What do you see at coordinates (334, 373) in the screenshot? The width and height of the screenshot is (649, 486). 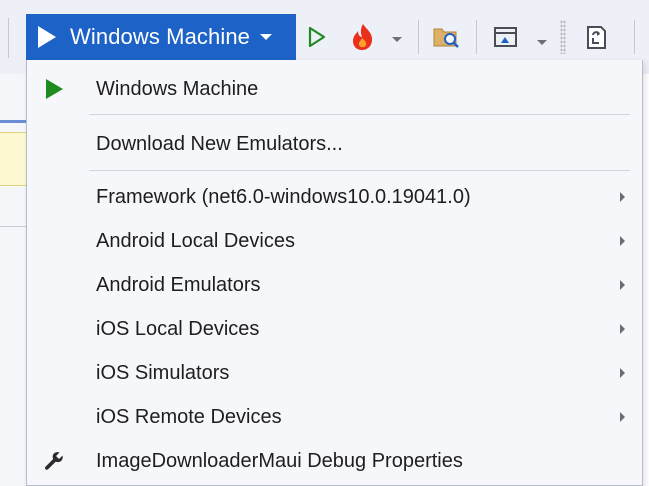 I see `menu-item-ios-simulators: iOS Simulators` at bounding box center [334, 373].